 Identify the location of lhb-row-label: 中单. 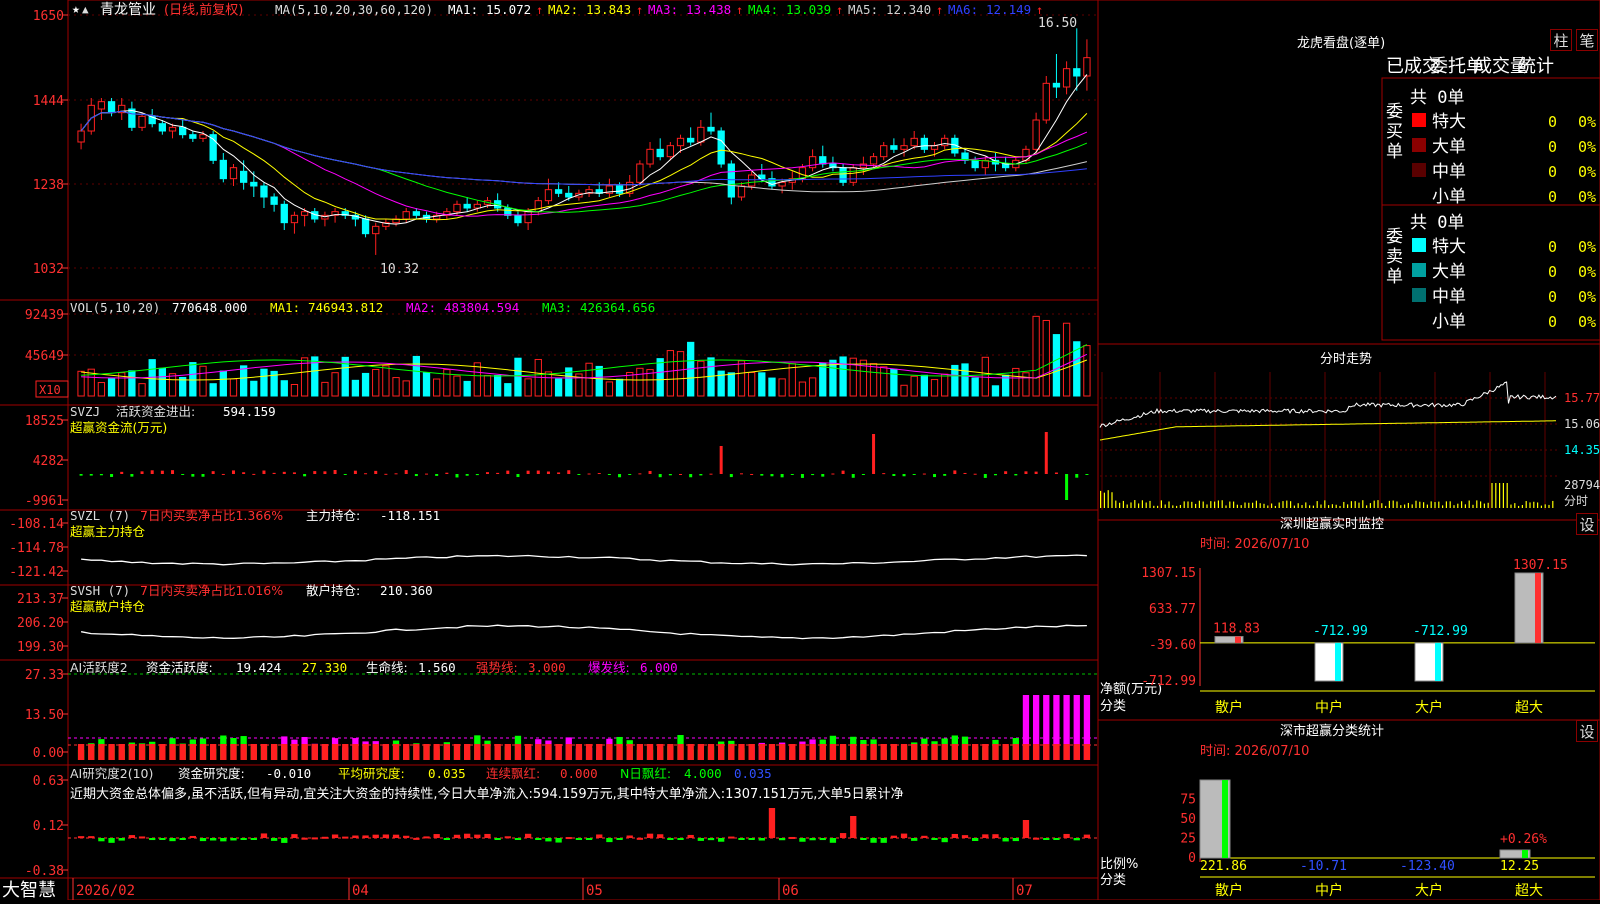
(1449, 172).